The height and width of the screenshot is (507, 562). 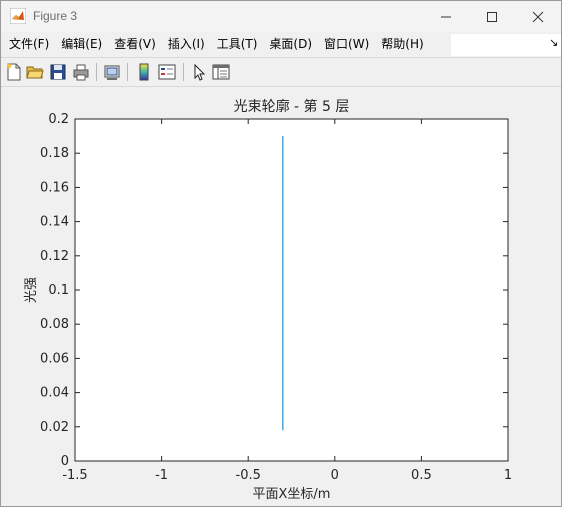 What do you see at coordinates (28, 44) in the screenshot?
I see `menu-file: 文件(F)` at bounding box center [28, 44].